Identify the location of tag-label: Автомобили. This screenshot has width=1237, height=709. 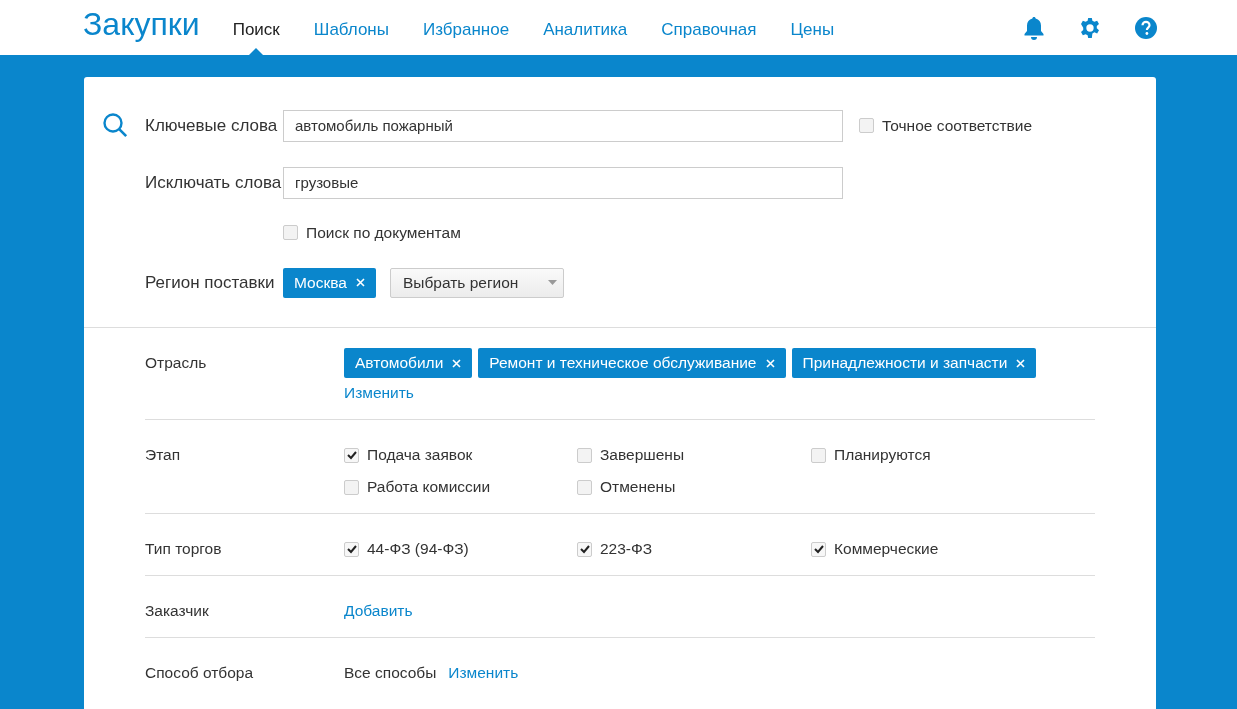
(399, 363).